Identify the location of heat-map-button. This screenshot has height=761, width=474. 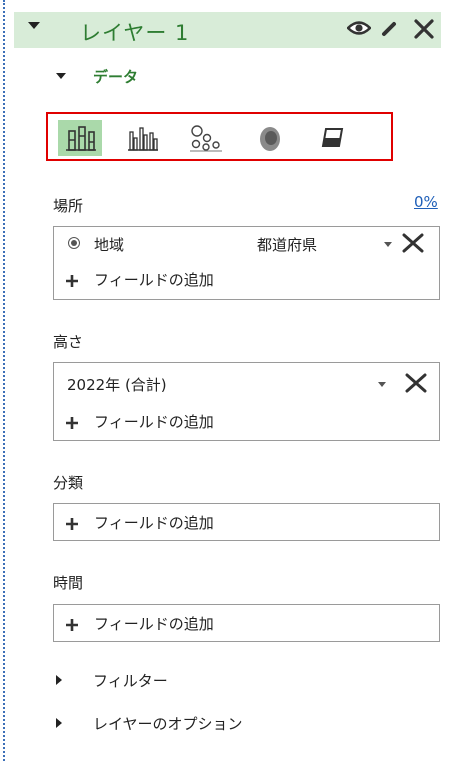
(270, 138).